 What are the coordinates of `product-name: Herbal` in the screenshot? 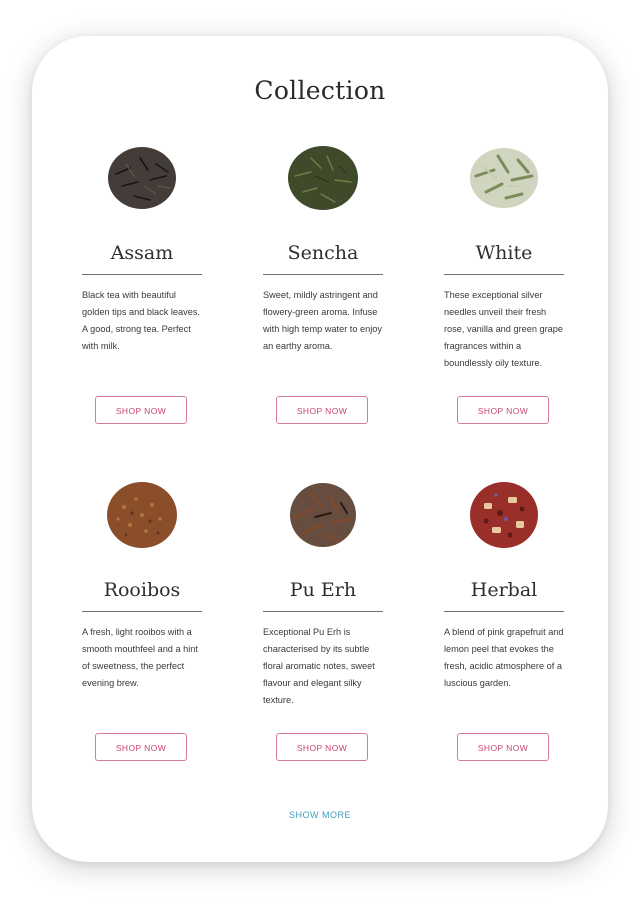 It's located at (504, 590).